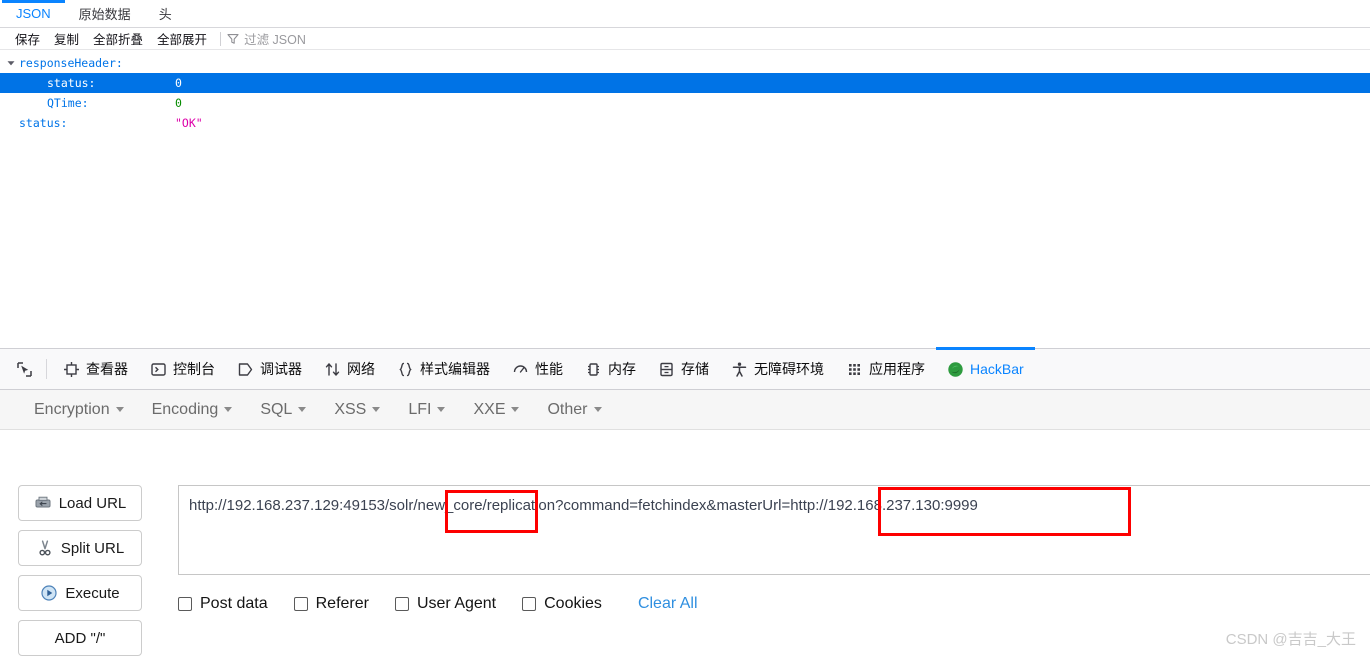  I want to click on tab-accessibility: 无障碍环境, so click(777, 369).